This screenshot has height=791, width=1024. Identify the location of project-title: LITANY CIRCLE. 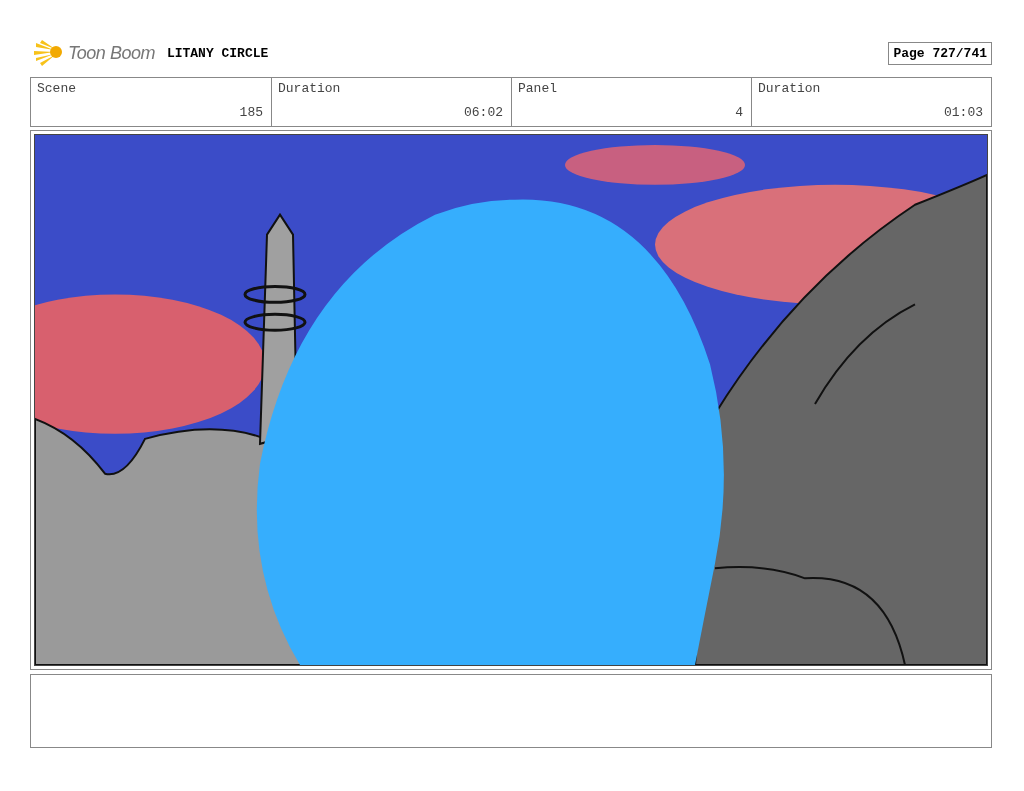
(217, 53).